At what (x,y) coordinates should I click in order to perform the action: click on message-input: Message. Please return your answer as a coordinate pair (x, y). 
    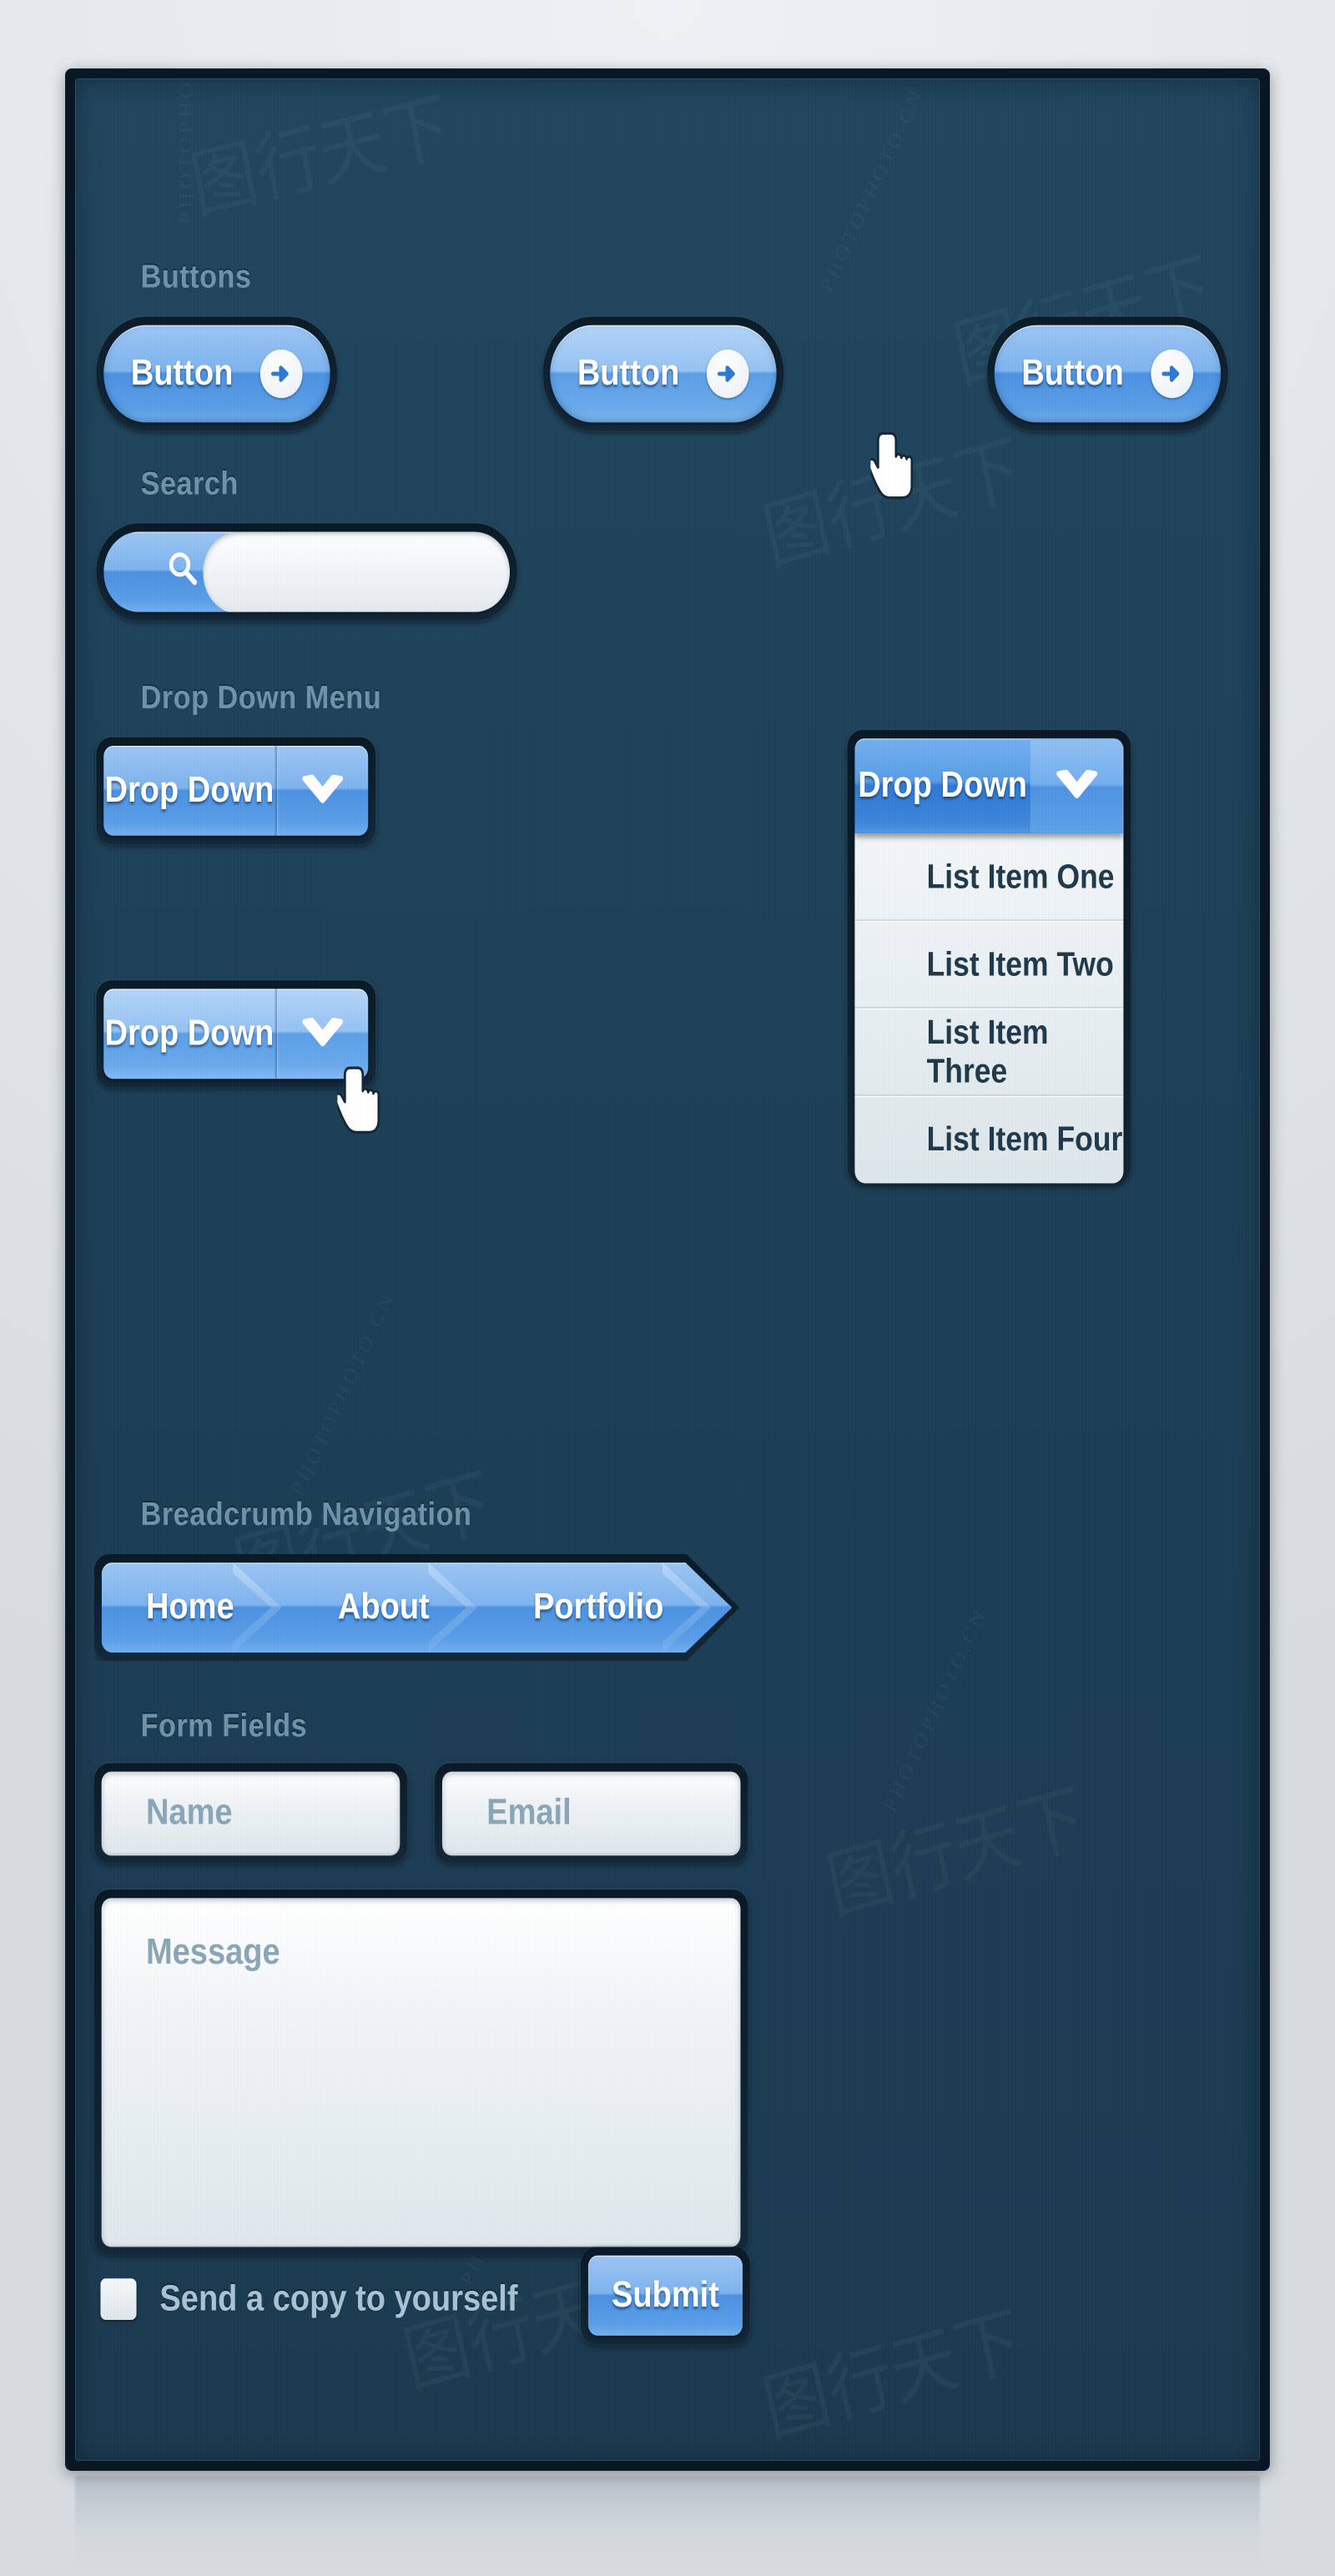
    Looking at the image, I should click on (421, 2072).